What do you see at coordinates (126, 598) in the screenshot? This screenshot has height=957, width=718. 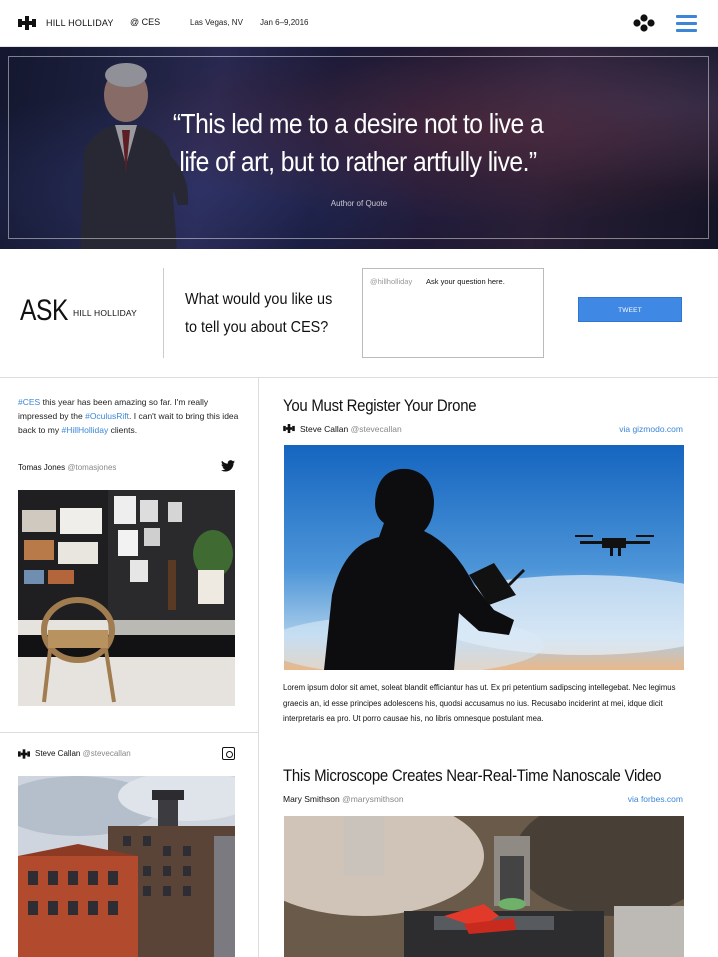 I see `interior-photo` at bounding box center [126, 598].